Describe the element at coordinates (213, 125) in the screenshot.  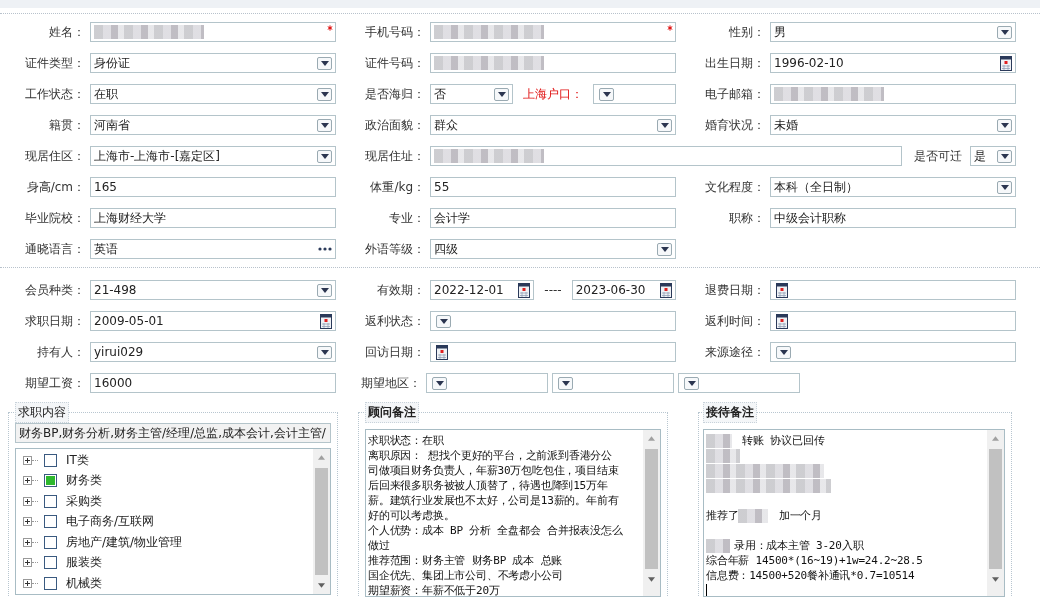
I see `dropdown: 河南省` at that location.